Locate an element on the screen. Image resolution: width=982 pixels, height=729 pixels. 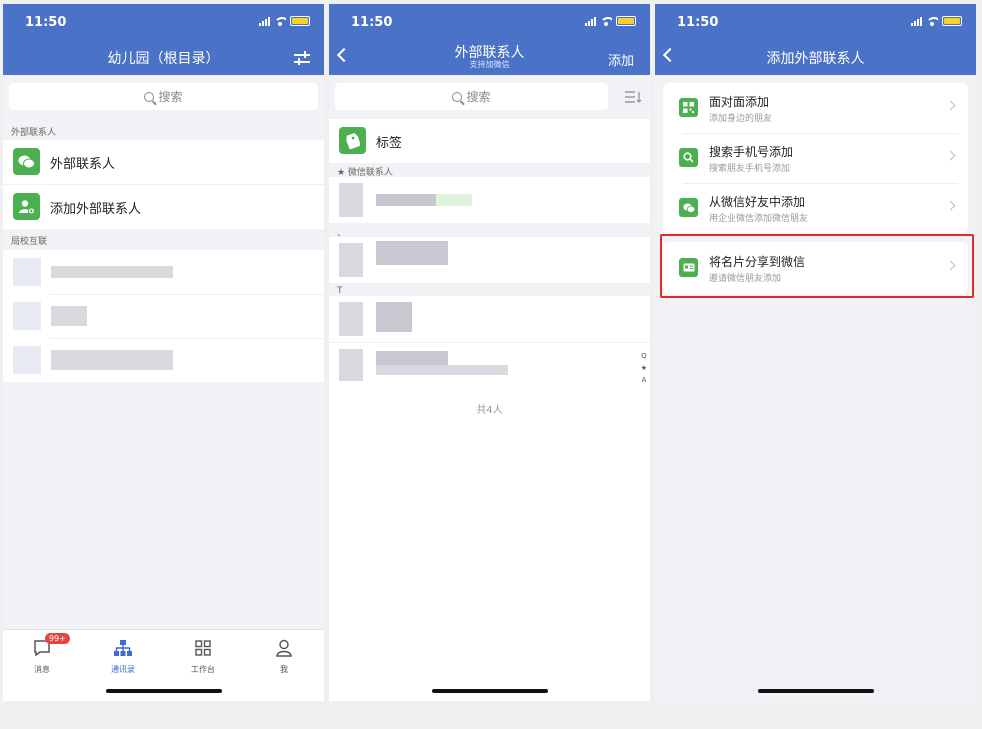
list-item-label: 标签 is located at coordinates (389, 143).